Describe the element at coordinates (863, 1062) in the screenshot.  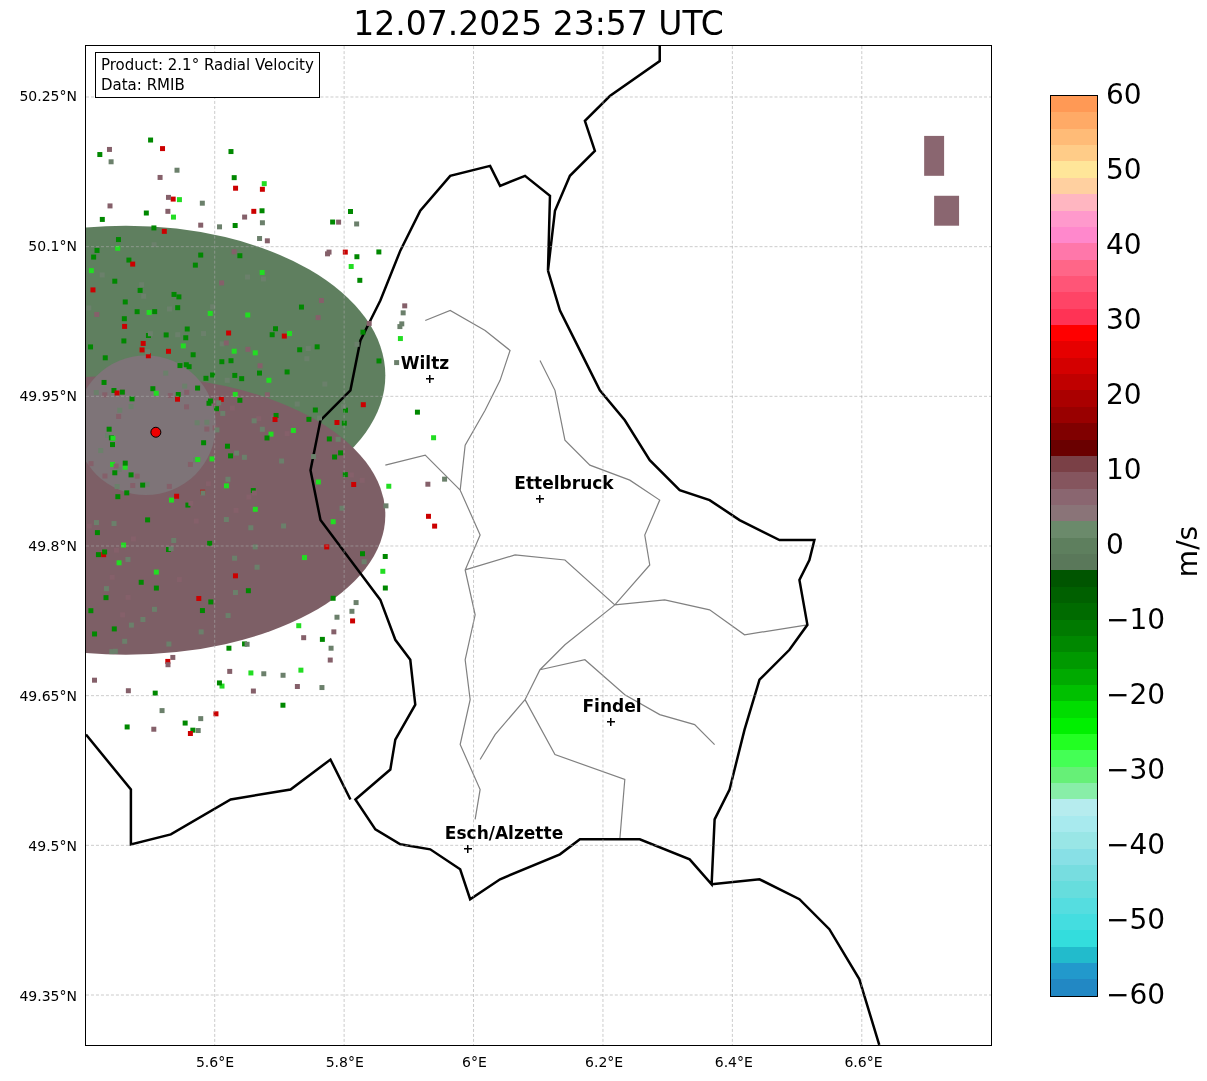
I see `longitude-label: 6.6°E` at that location.